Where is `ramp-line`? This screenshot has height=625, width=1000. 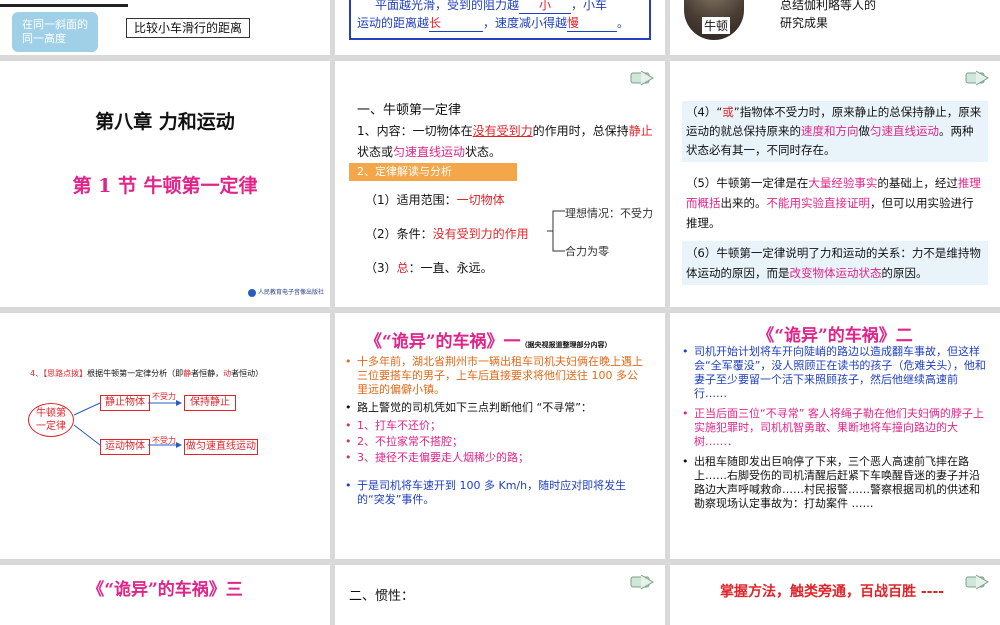 ramp-line is located at coordinates (64, 5).